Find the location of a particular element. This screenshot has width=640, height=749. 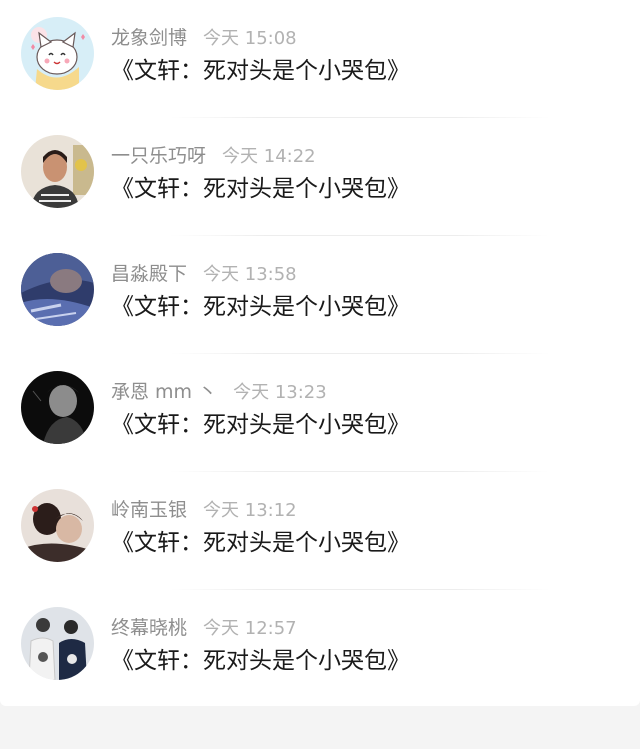

blue-photo-avatar-icon is located at coordinates (57, 289).